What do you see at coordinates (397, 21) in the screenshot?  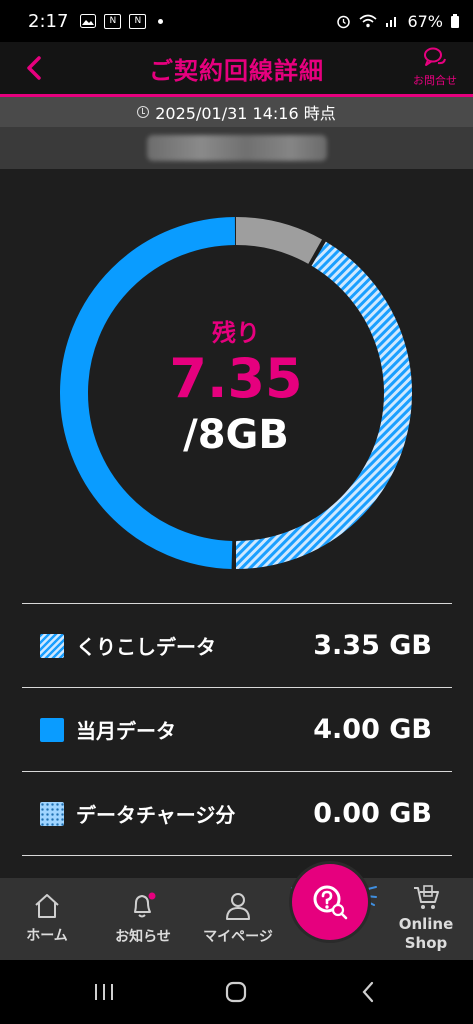 I see `system-icons: 67%` at bounding box center [397, 21].